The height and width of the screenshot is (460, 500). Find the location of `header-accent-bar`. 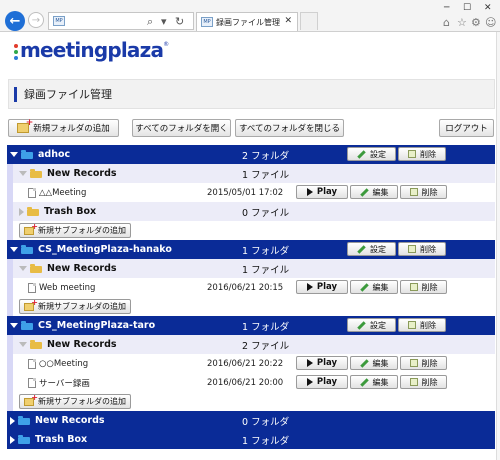

header-accent-bar is located at coordinates (15, 94).